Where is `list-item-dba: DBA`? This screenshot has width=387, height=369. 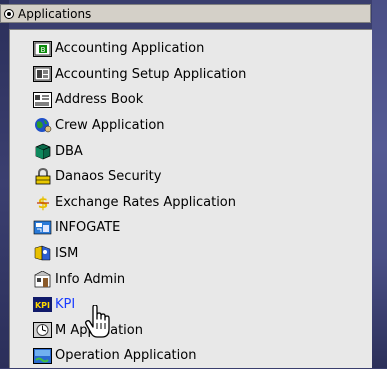
list-item-dba: DBA is located at coordinates (191, 151).